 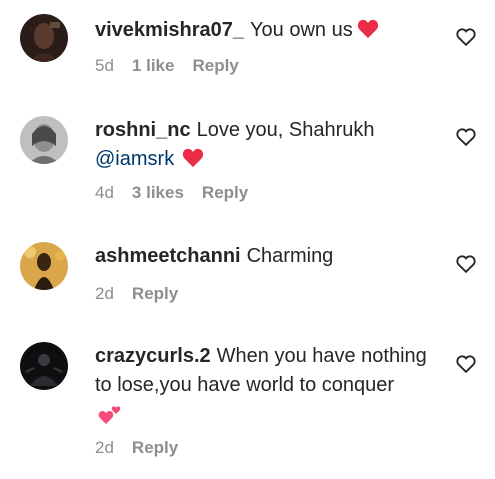 I want to click on likes-count: 1 like, so click(x=153, y=66).